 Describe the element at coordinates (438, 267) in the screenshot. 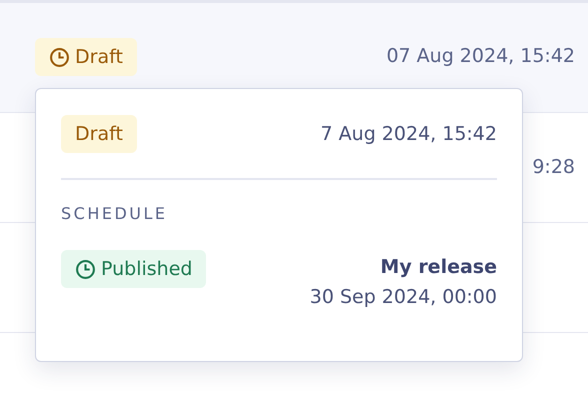

I see `release-name: My release` at that location.